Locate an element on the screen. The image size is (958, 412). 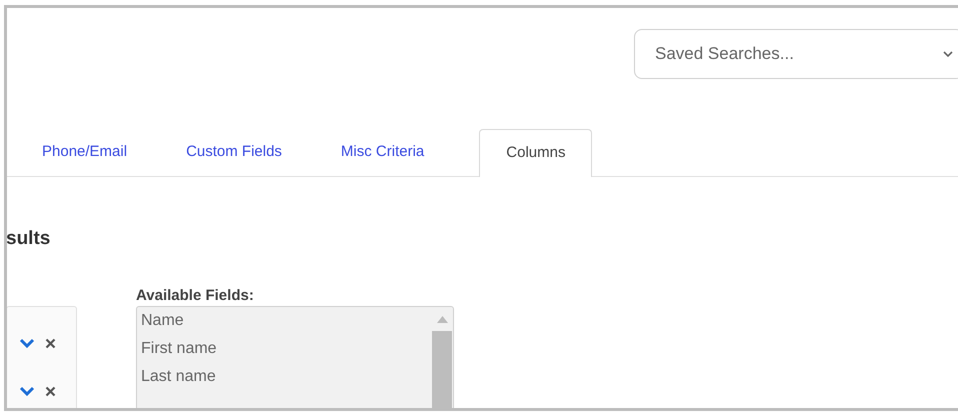
caret-icon is located at coordinates (948, 54).